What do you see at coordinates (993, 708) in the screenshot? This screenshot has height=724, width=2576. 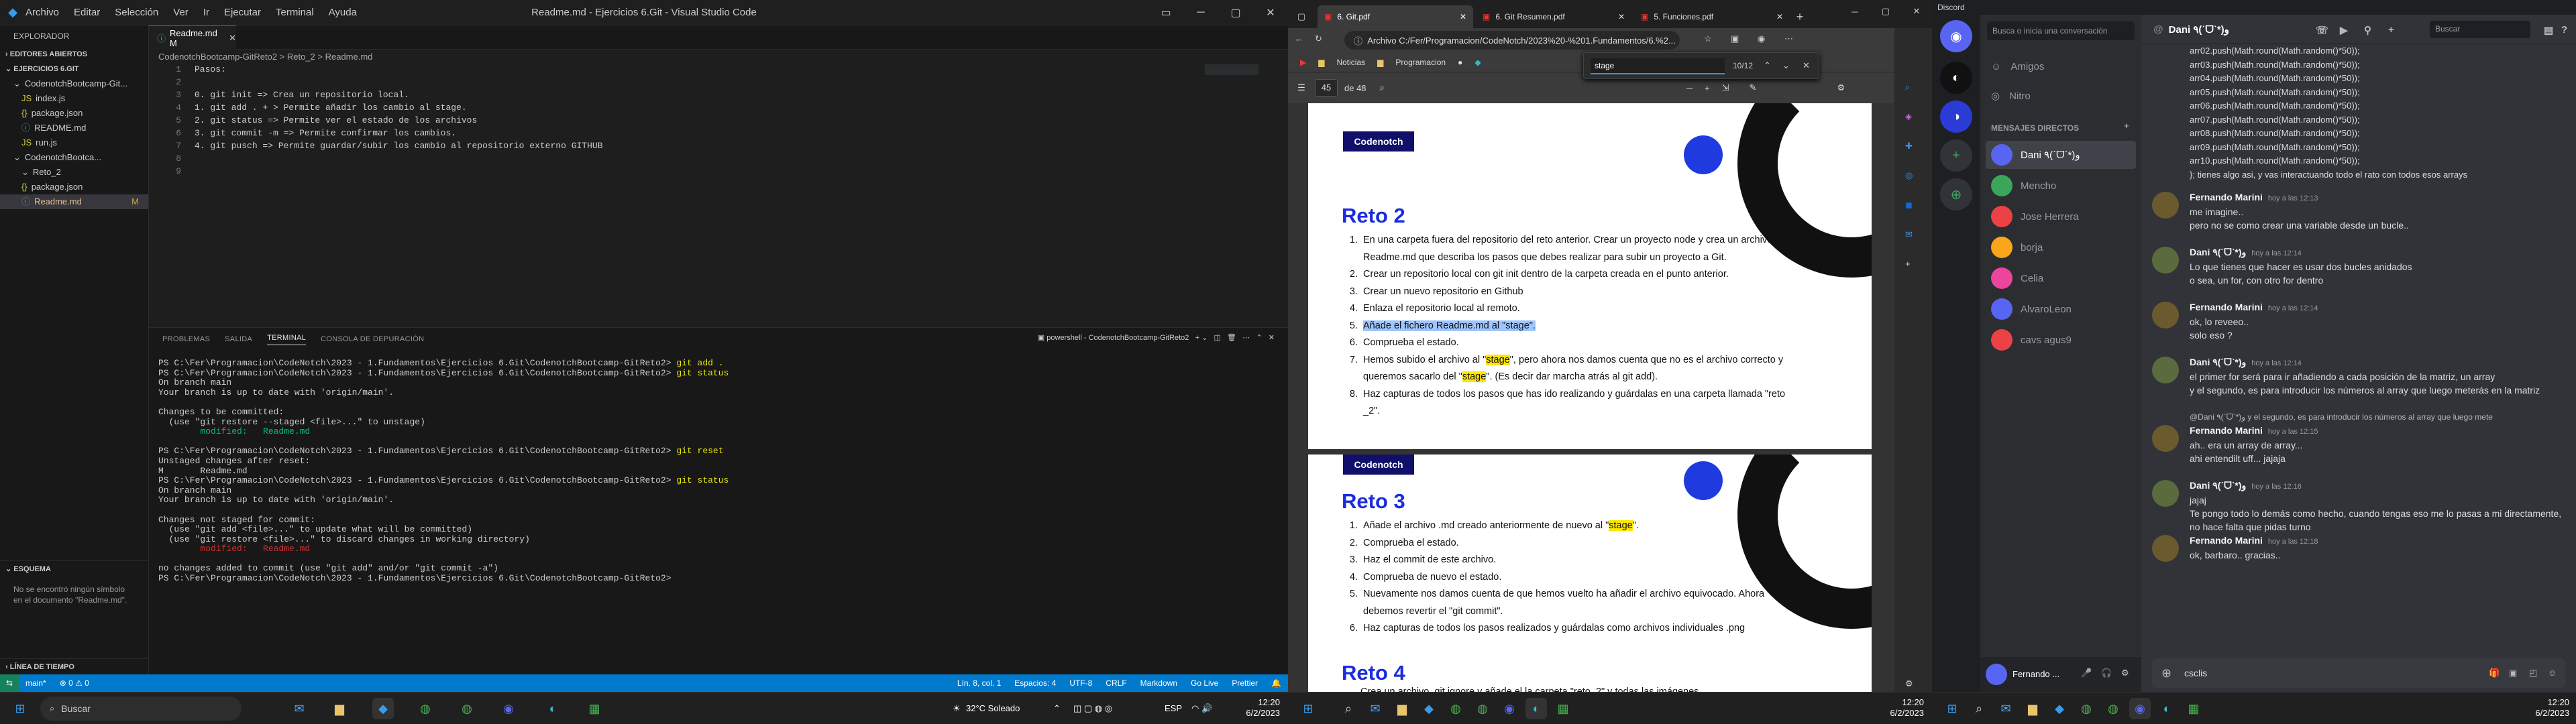 I see `weather-text: 32°C Soleado` at bounding box center [993, 708].